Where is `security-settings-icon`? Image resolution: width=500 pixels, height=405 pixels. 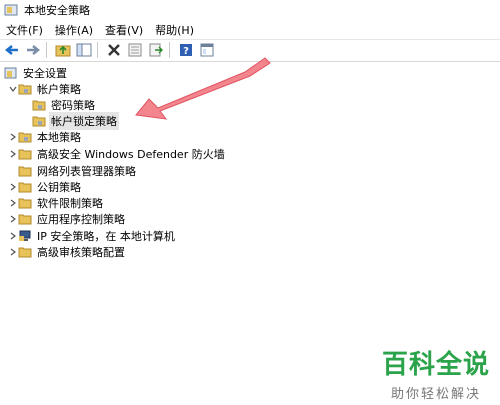 security-settings-icon is located at coordinates (10, 73).